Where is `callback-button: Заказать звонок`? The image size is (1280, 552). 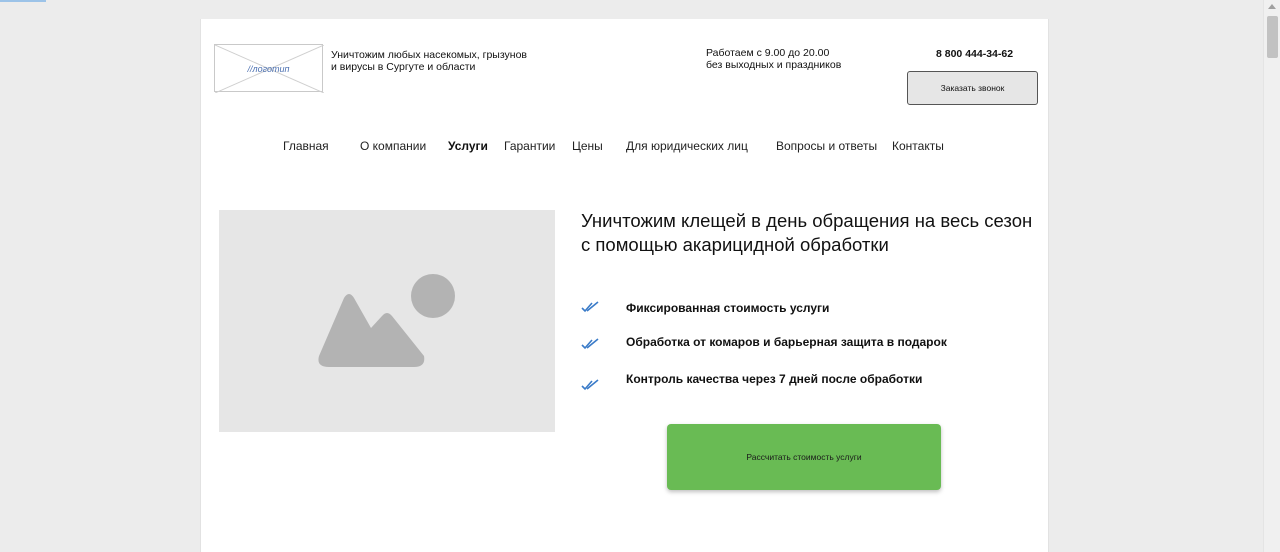
callback-button: Заказать звонок is located at coordinates (972, 88).